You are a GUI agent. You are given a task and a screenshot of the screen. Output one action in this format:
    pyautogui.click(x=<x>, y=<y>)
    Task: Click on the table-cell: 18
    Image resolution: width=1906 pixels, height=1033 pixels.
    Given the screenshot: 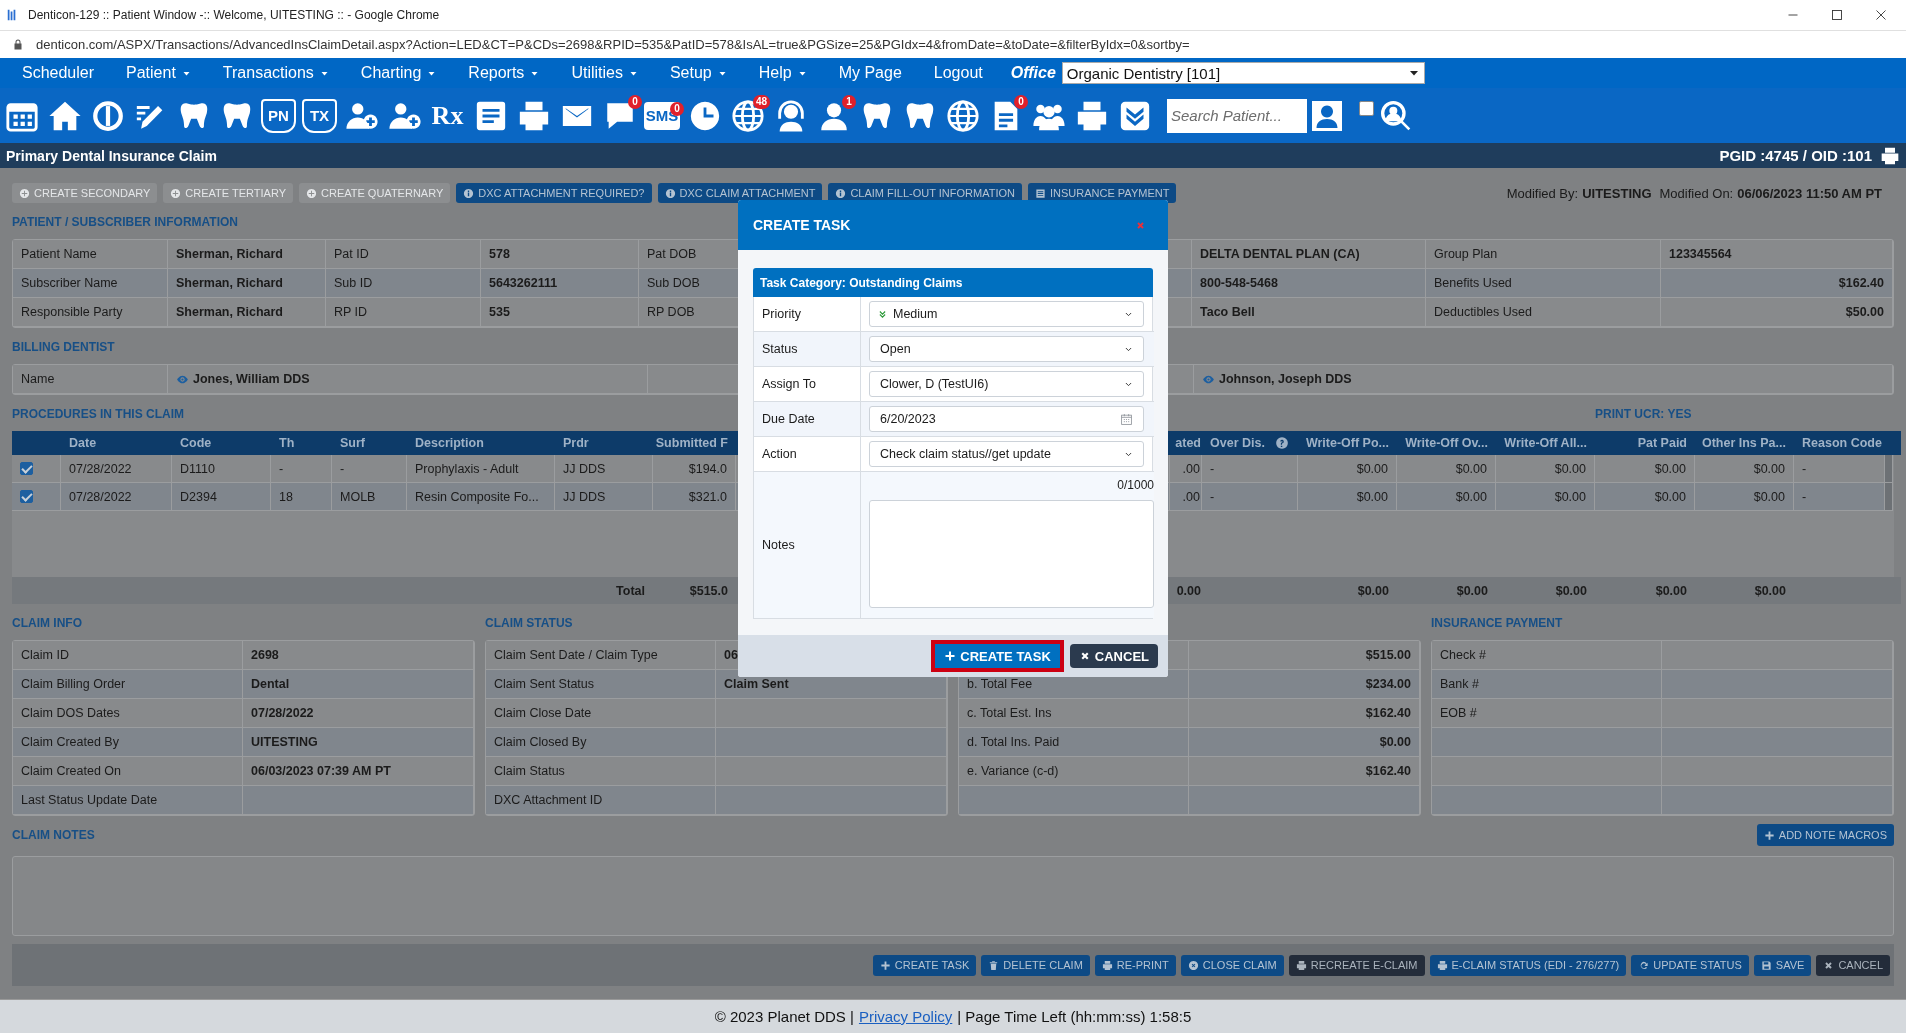 What is the action you would take?
    pyautogui.click(x=301, y=497)
    